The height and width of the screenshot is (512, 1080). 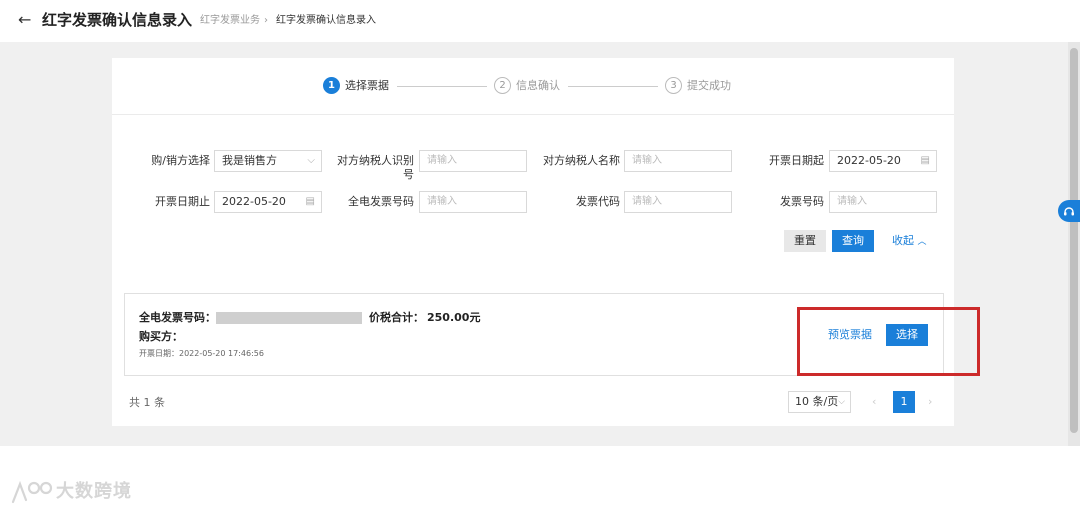 What do you see at coordinates (367, 85) in the screenshot?
I see `step-1-label: 选择票据` at bounding box center [367, 85].